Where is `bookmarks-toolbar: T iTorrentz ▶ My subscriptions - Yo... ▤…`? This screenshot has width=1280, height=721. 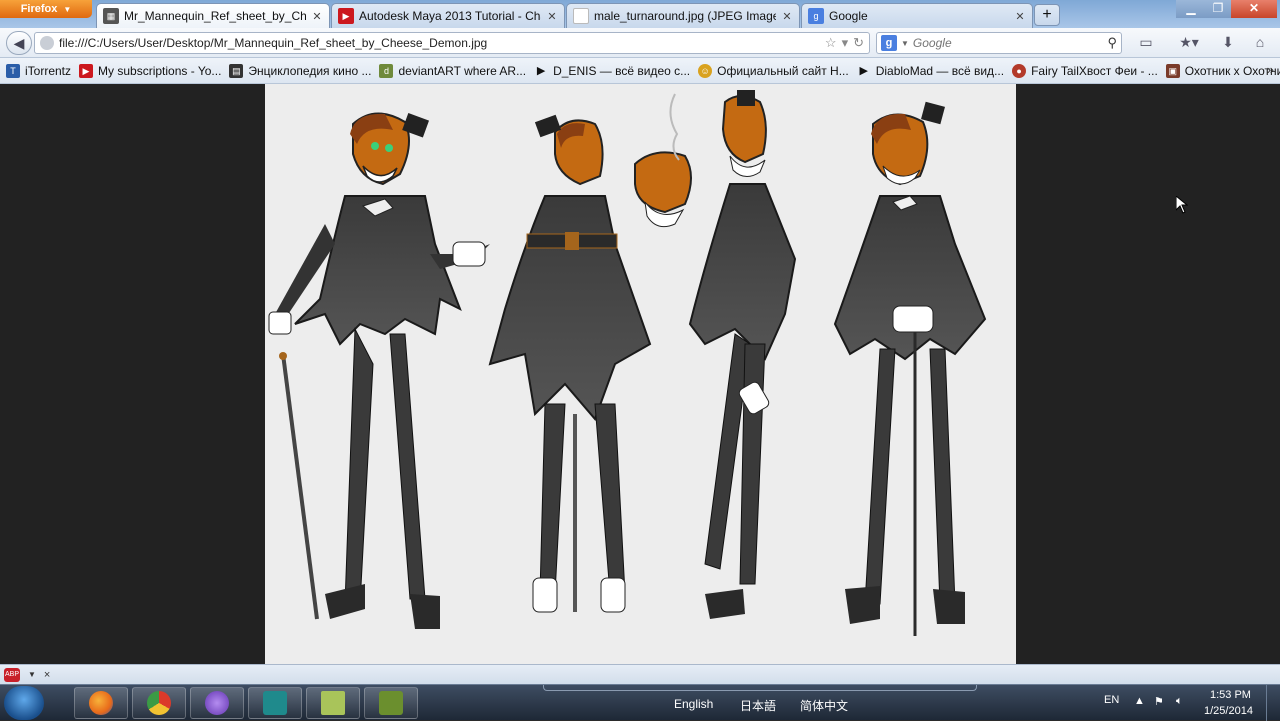 bookmarks-toolbar: T iTorrentz ▶ My subscriptions - Yo... ▤… is located at coordinates (640, 71).